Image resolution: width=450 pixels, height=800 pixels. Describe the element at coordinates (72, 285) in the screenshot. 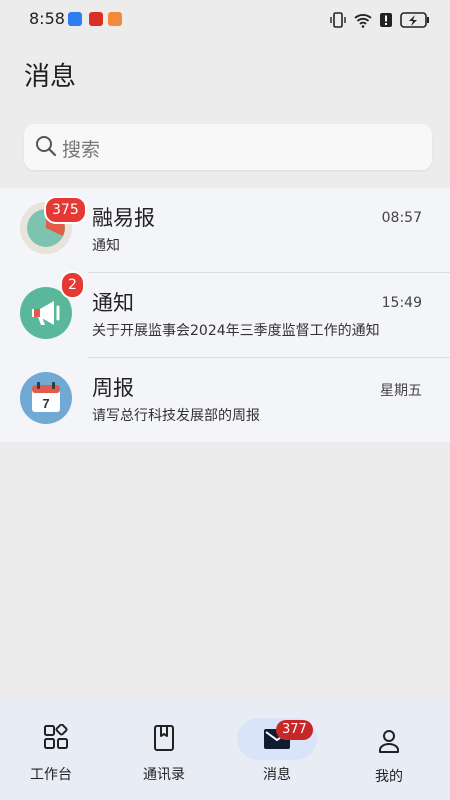

I see `unread-badge: 2` at that location.